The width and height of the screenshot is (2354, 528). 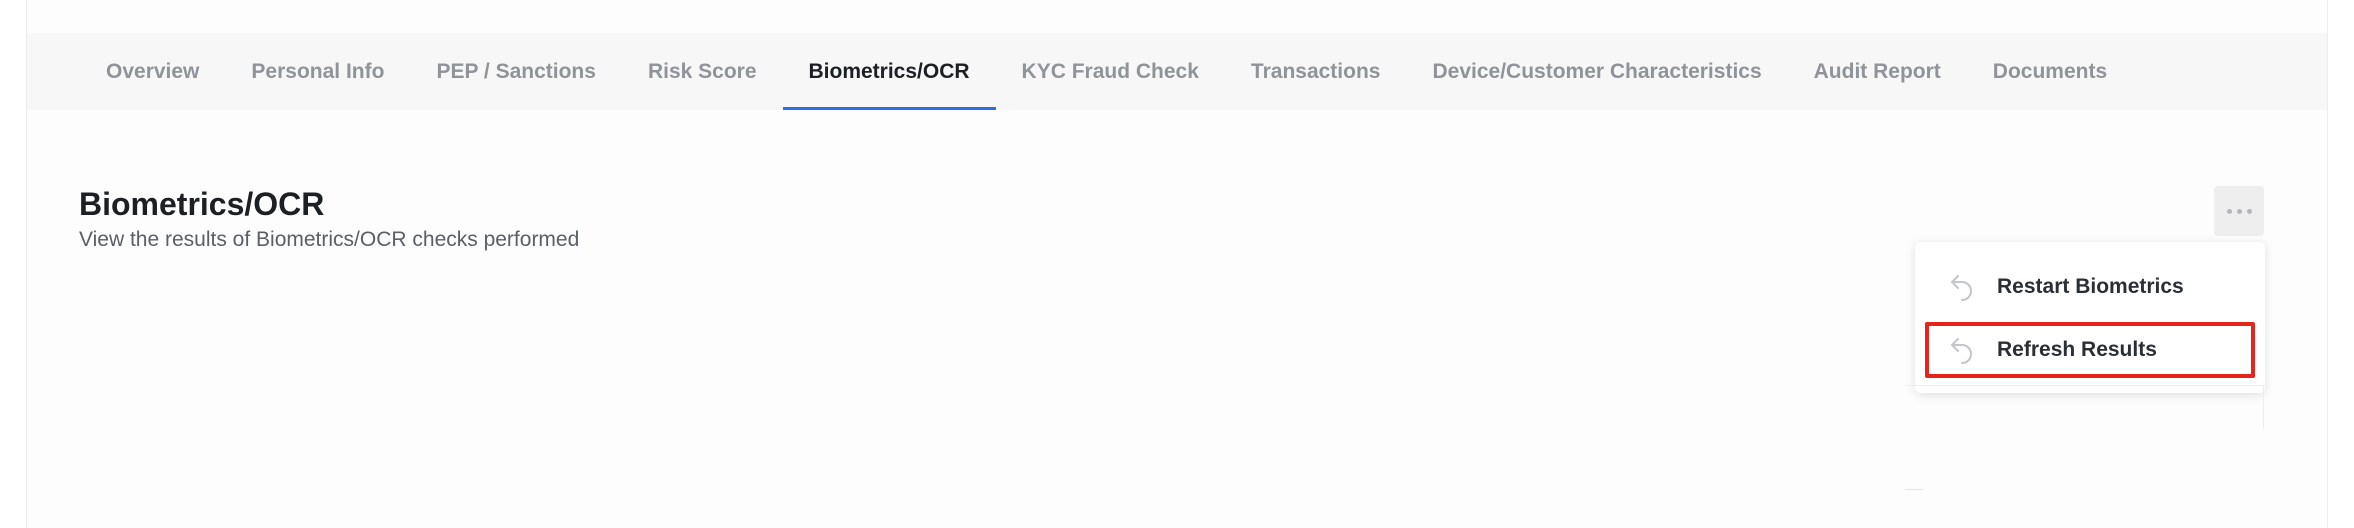 What do you see at coordinates (317, 71) in the screenshot?
I see `tab-personal-info: Personal Info` at bounding box center [317, 71].